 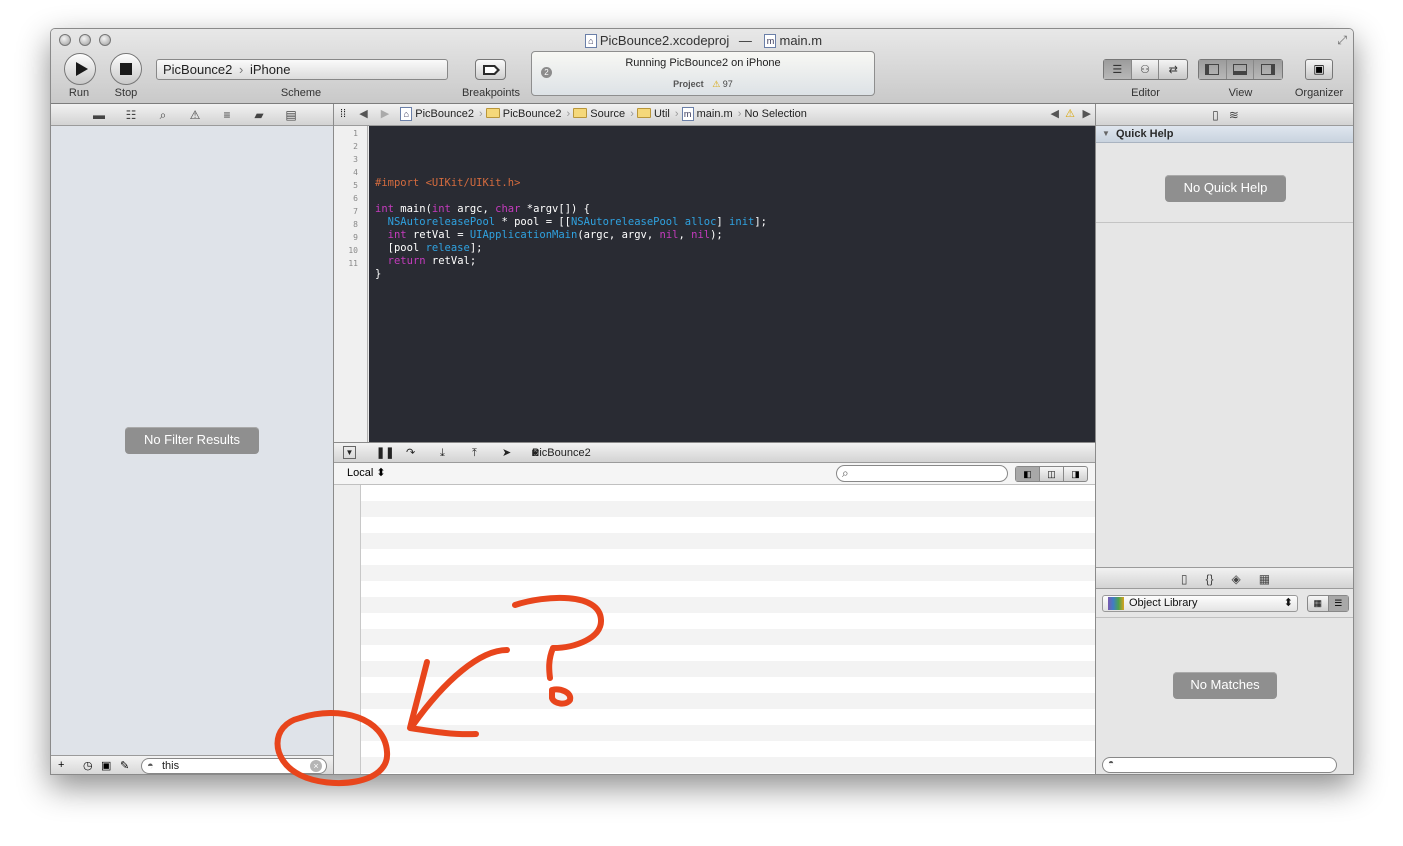 What do you see at coordinates (1173, 69) in the screenshot?
I see `version-editor-button: ⇄` at bounding box center [1173, 69].